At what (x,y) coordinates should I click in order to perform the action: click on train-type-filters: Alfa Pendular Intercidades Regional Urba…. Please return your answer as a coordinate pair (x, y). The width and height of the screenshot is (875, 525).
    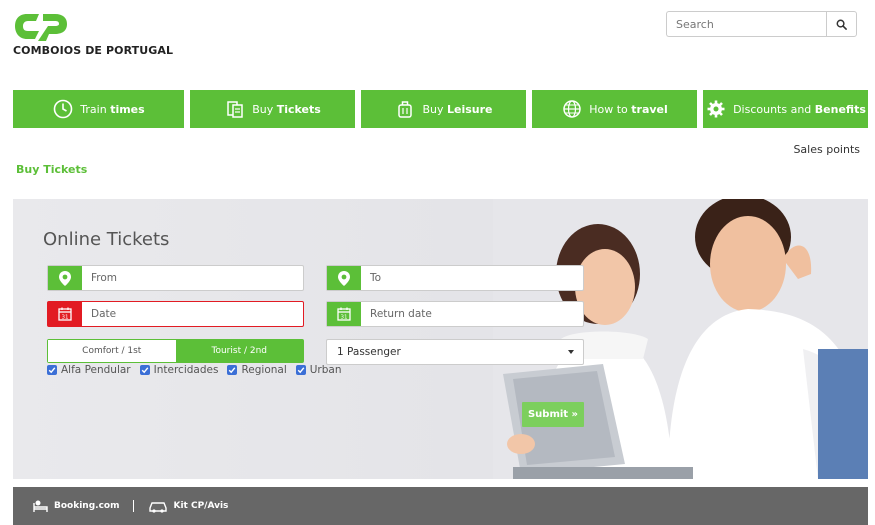
    Looking at the image, I should click on (194, 370).